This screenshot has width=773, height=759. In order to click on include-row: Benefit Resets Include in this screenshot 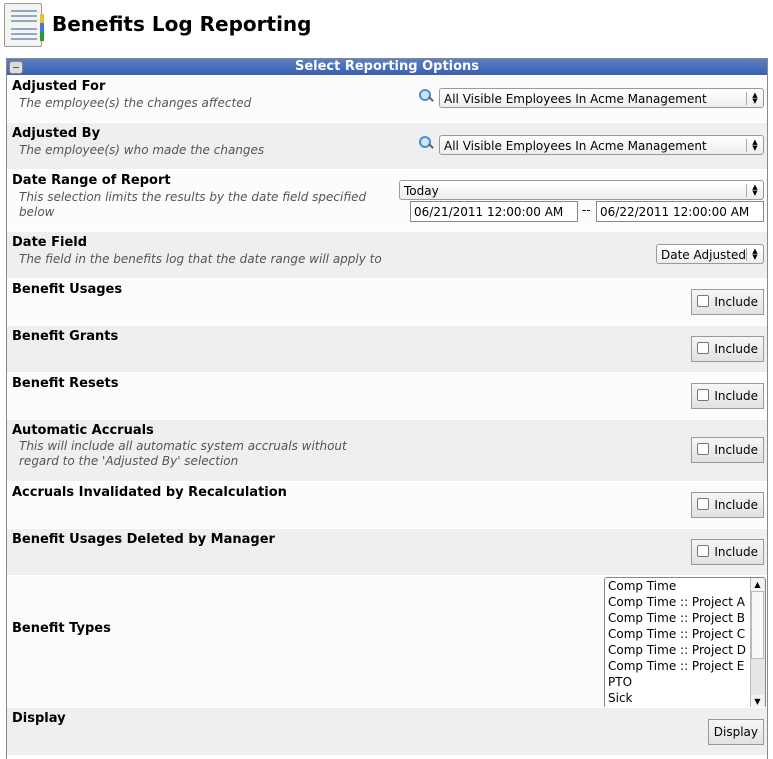, I will do `click(387, 395)`.